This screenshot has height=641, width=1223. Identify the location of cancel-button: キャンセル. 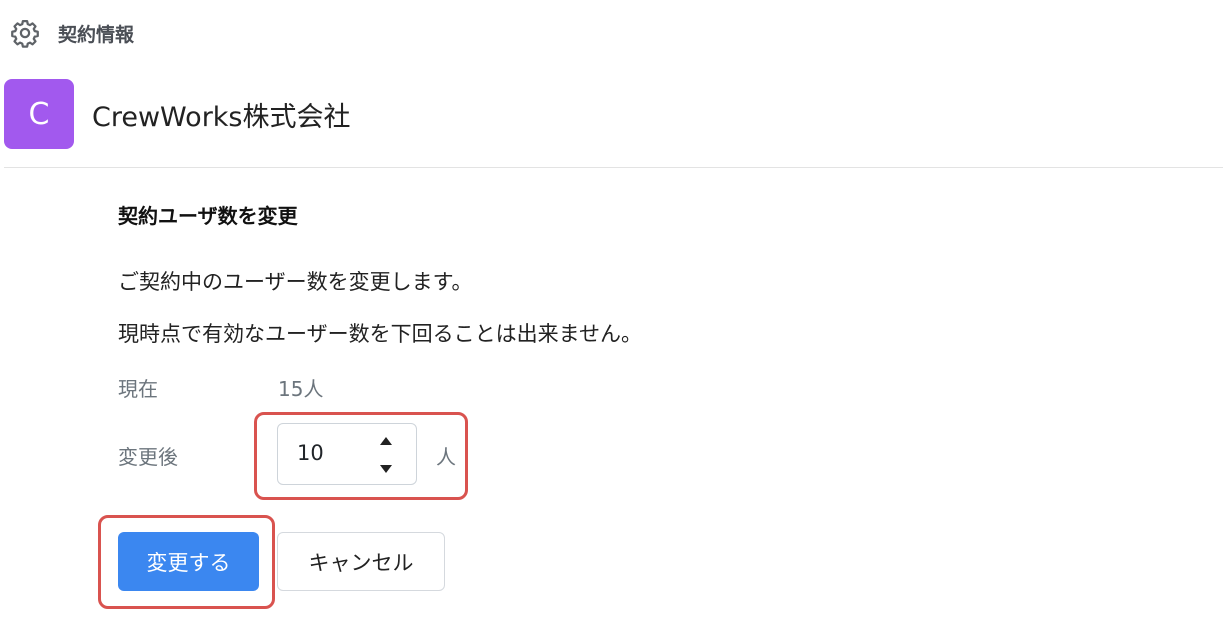
(361, 561).